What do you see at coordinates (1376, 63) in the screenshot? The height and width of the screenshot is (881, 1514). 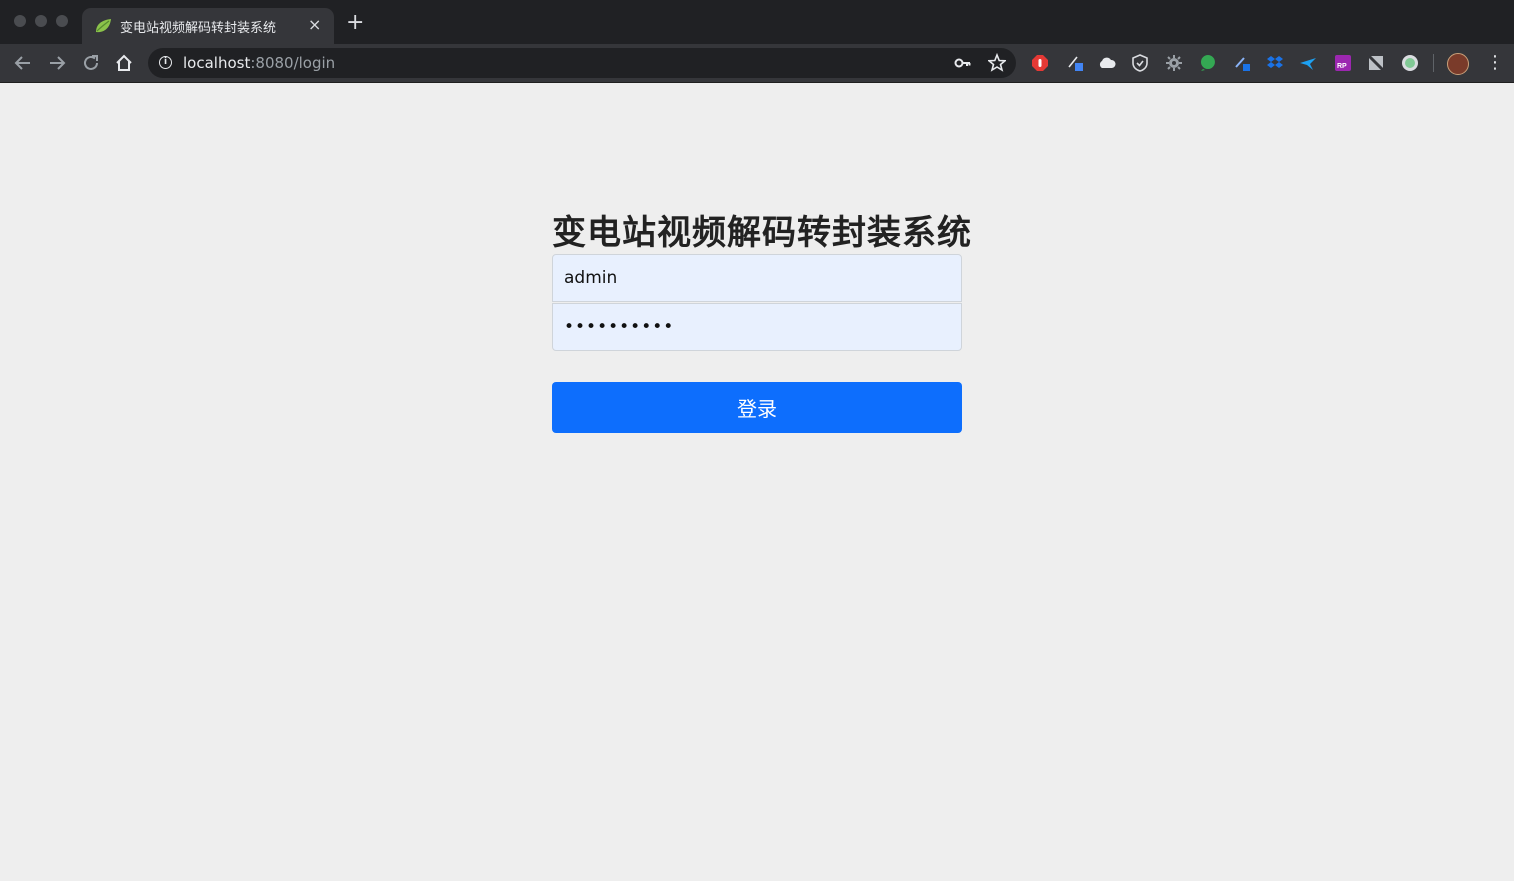 I see `bookmark-extension-icon` at bounding box center [1376, 63].